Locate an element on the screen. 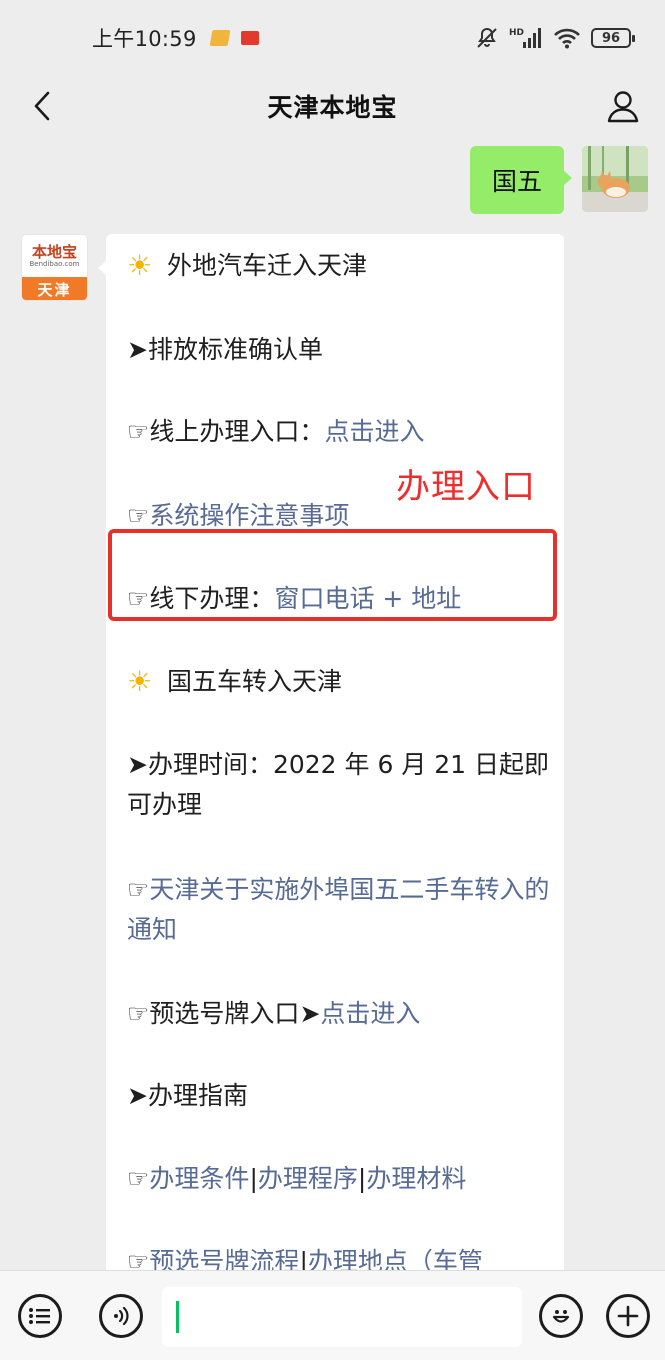  plus-icon is located at coordinates (628, 1316).